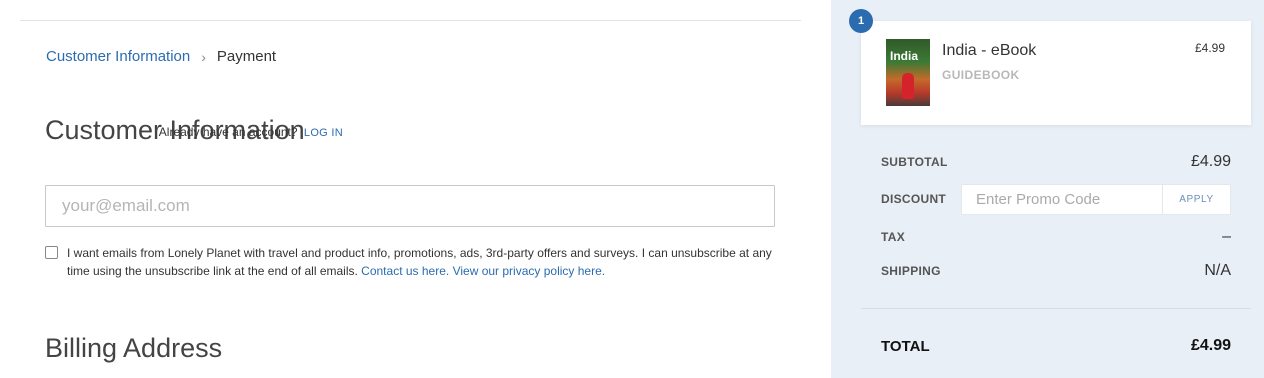 This screenshot has height=378, width=1264. I want to click on top-divider, so click(410, 20).